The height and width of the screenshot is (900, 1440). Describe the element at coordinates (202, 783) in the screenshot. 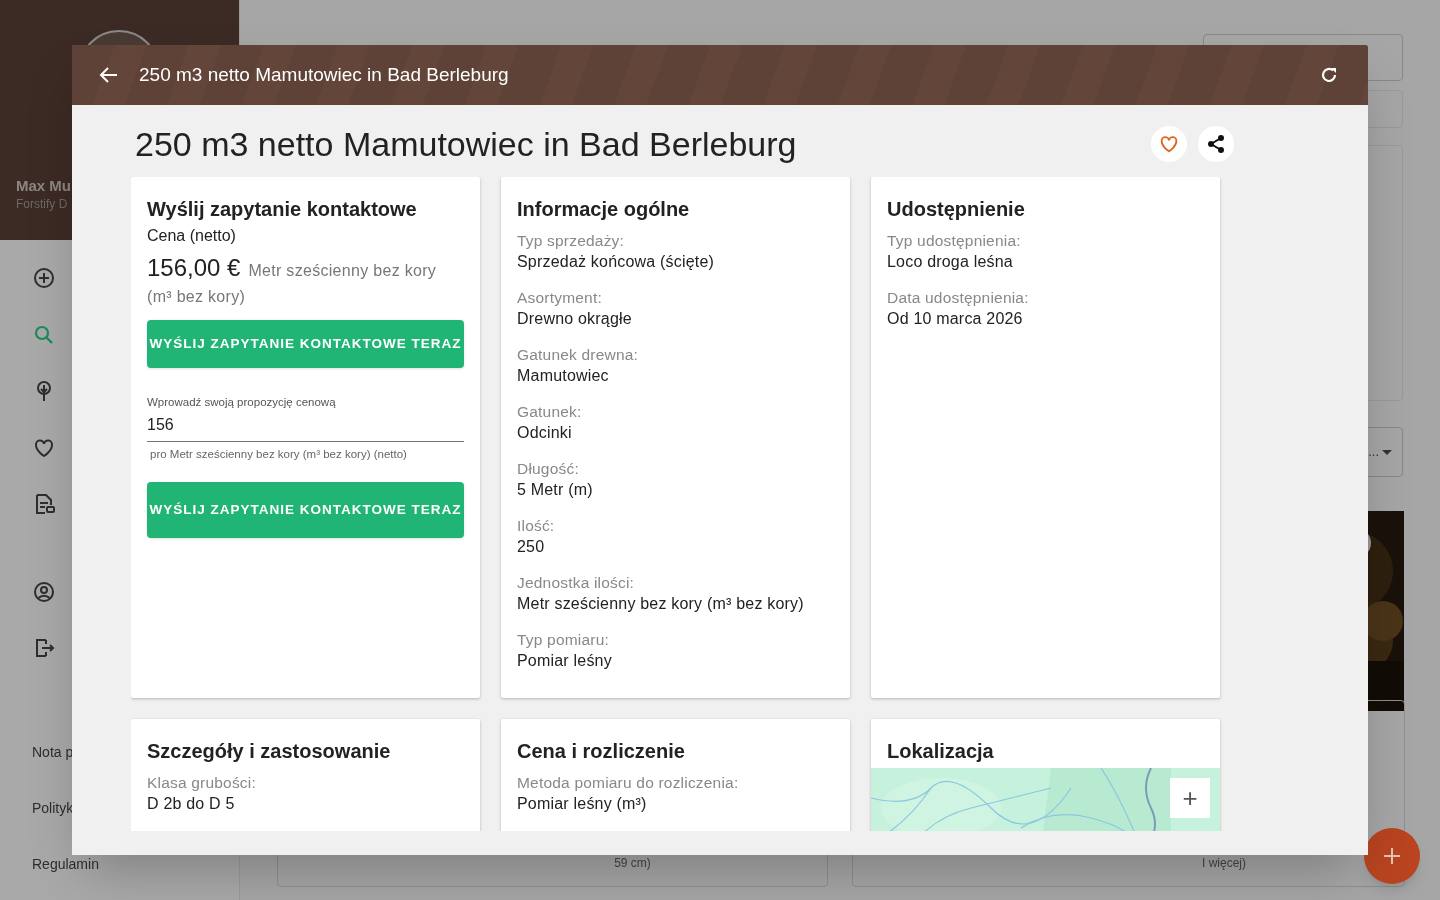

I see `field-label: Klasa grubości:` at that location.